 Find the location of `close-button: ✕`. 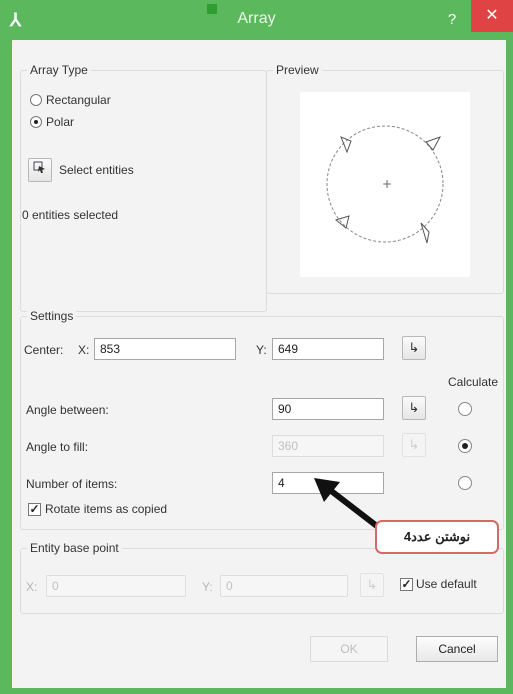

close-button: ✕ is located at coordinates (492, 16).